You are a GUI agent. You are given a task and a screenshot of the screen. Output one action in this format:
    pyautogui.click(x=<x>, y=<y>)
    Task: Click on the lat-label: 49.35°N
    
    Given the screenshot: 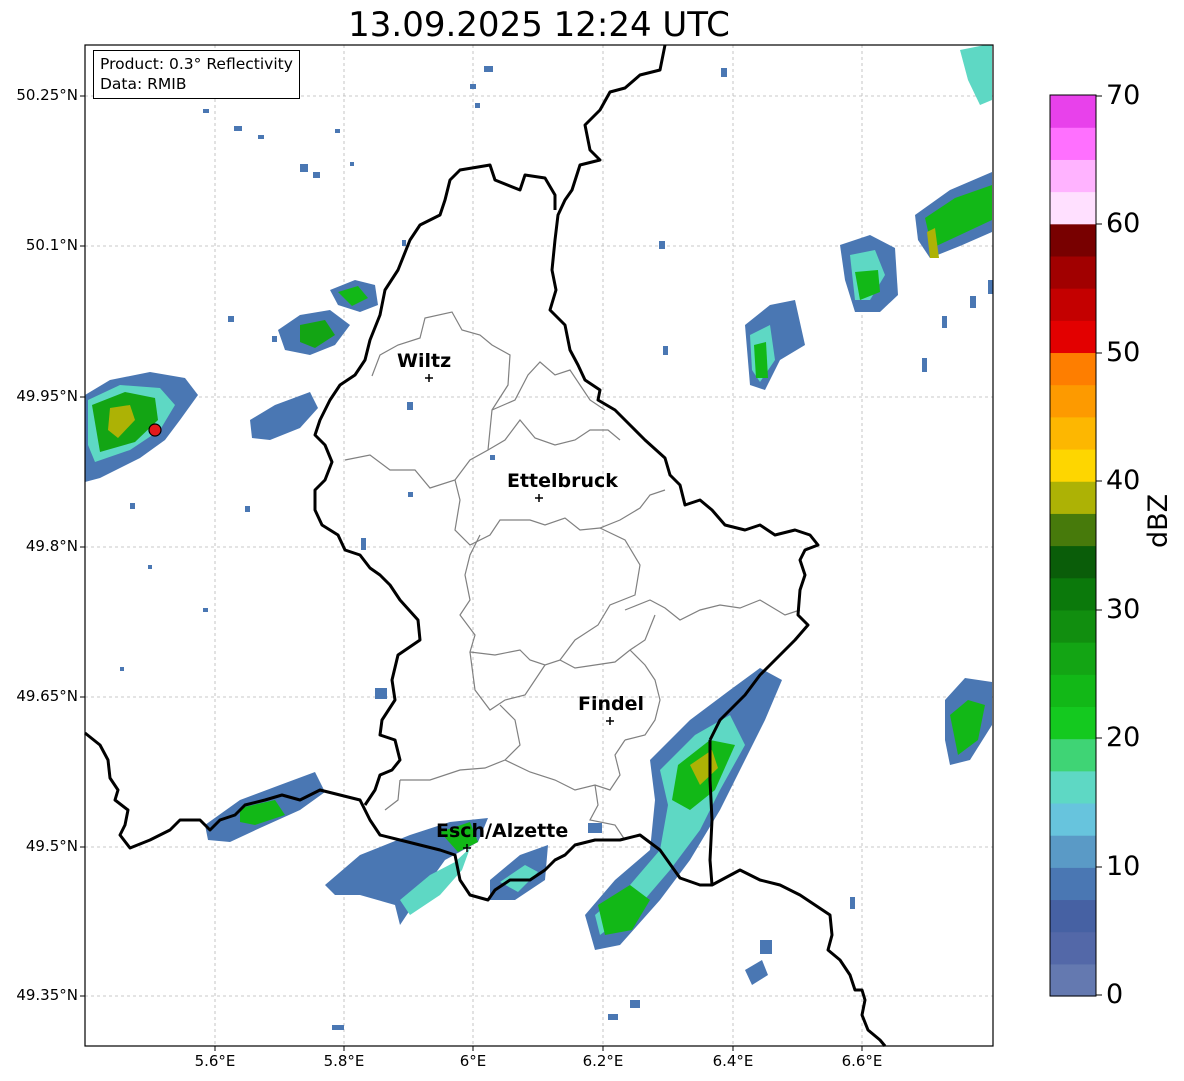 What is the action you would take?
    pyautogui.click(x=47, y=995)
    